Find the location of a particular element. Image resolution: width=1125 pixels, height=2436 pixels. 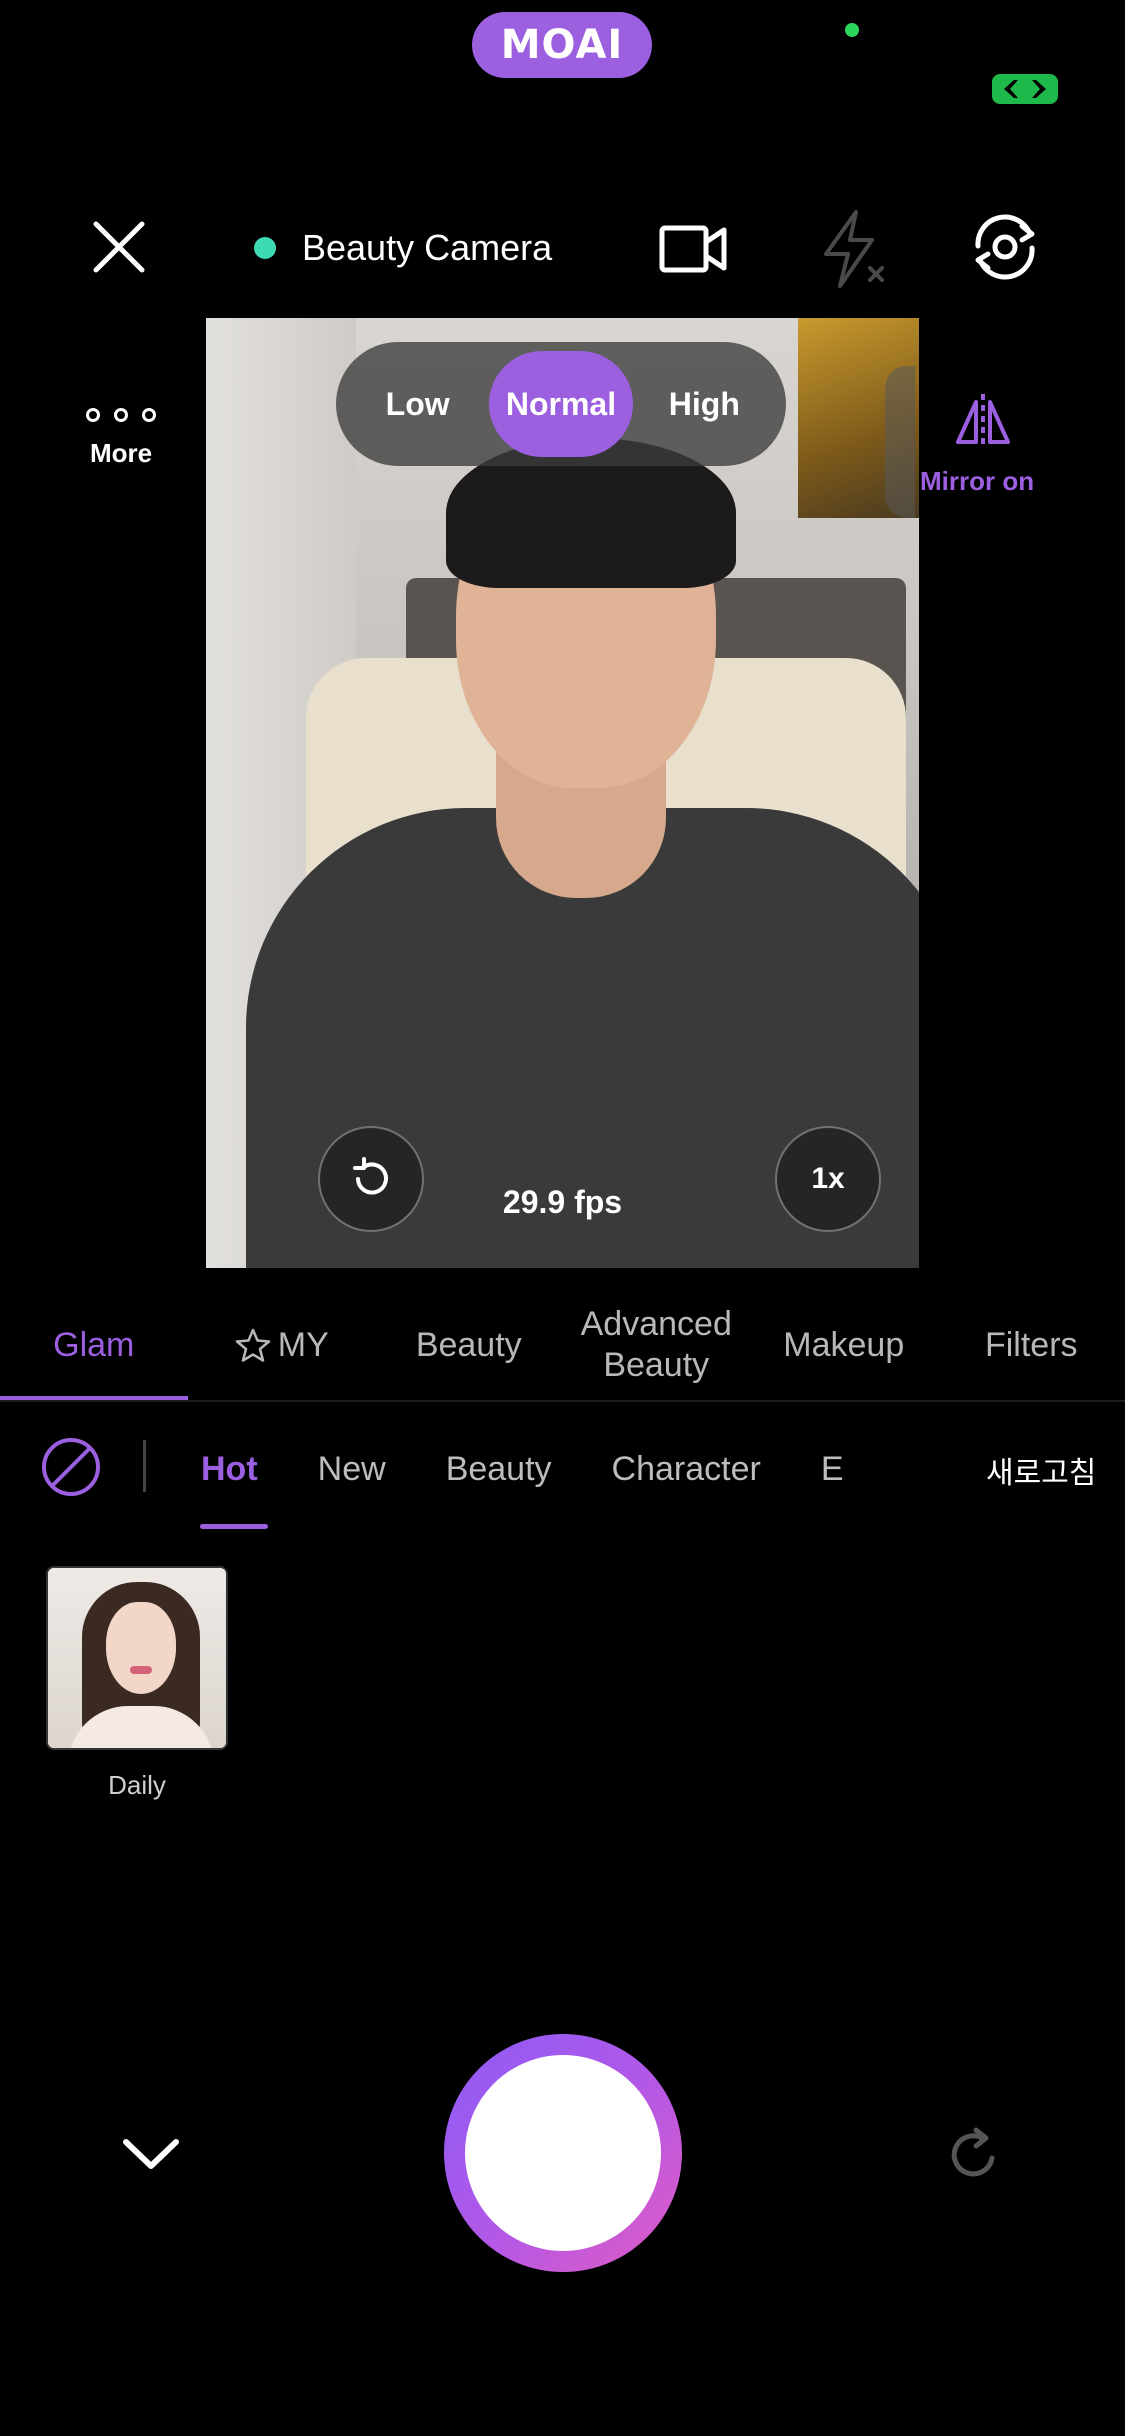

subtab-truncated: E is located at coordinates (832, 1469).